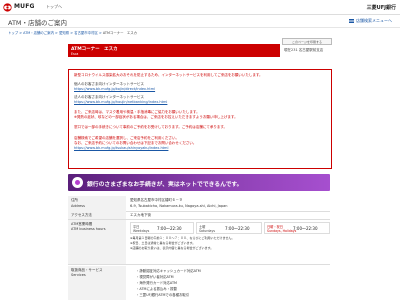 Image resolution: width=400 pixels, height=300 pixels. Describe the element at coordinates (156, 283) in the screenshot. I see `service-item: ・海外発行カード対応ATM` at that location.